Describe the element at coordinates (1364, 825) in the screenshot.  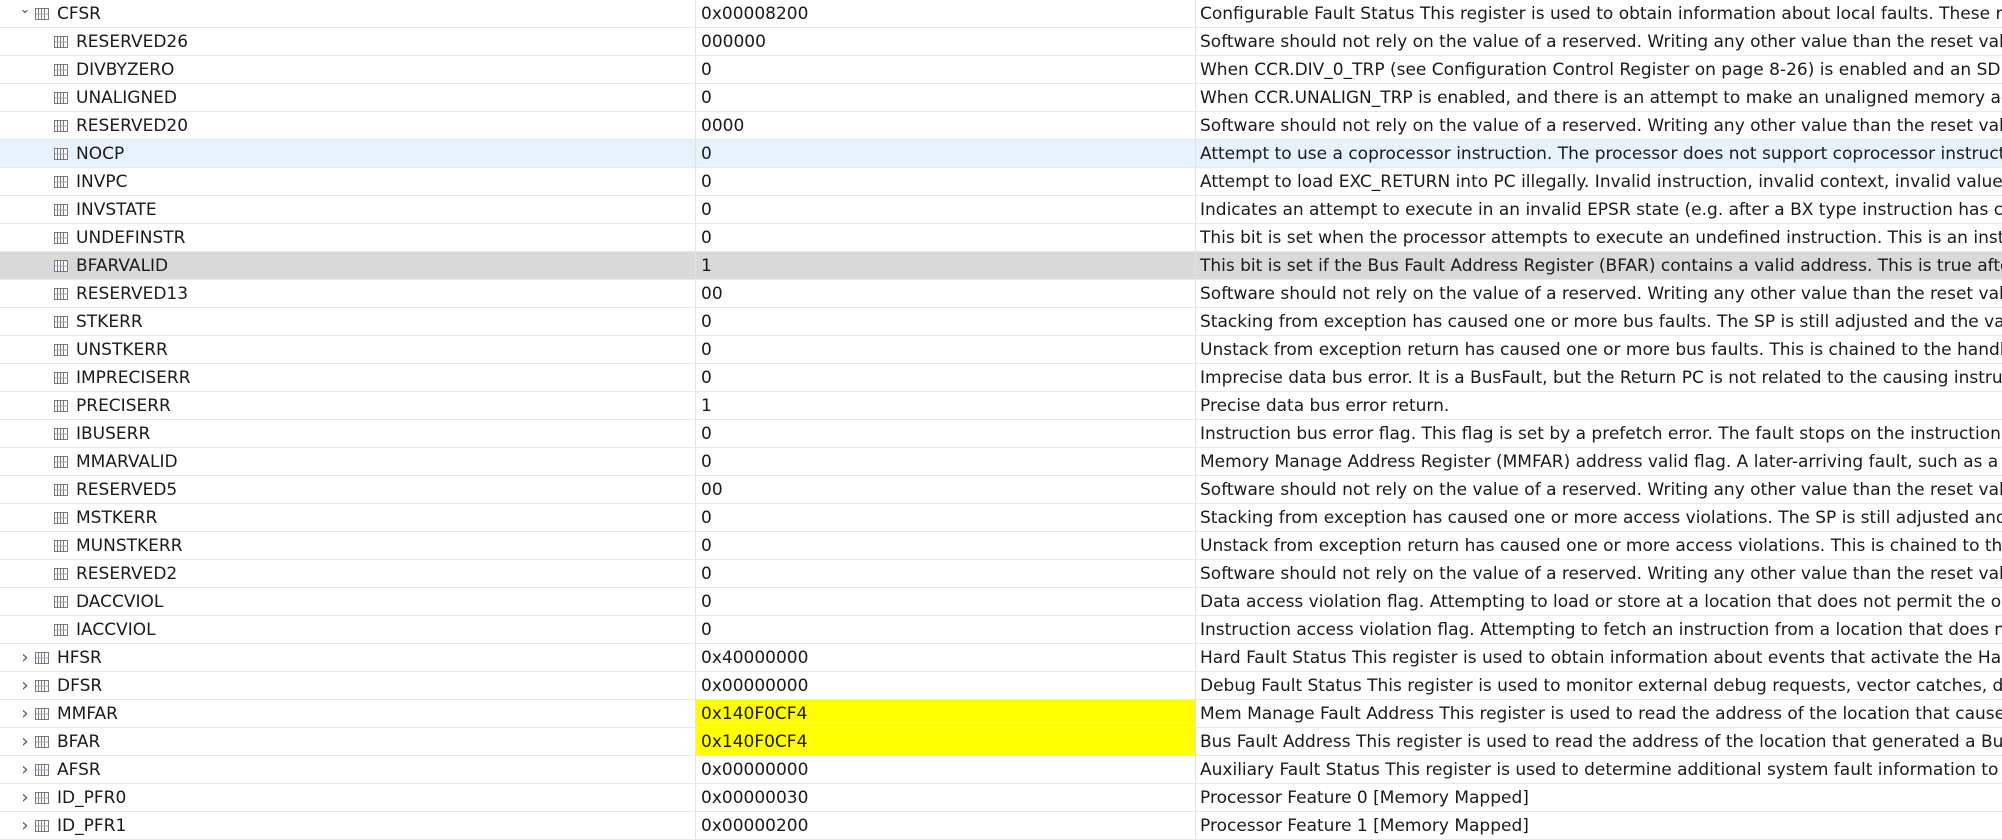
I see `register-description: Processor Feature 1 [Memory Mapped]` at that location.